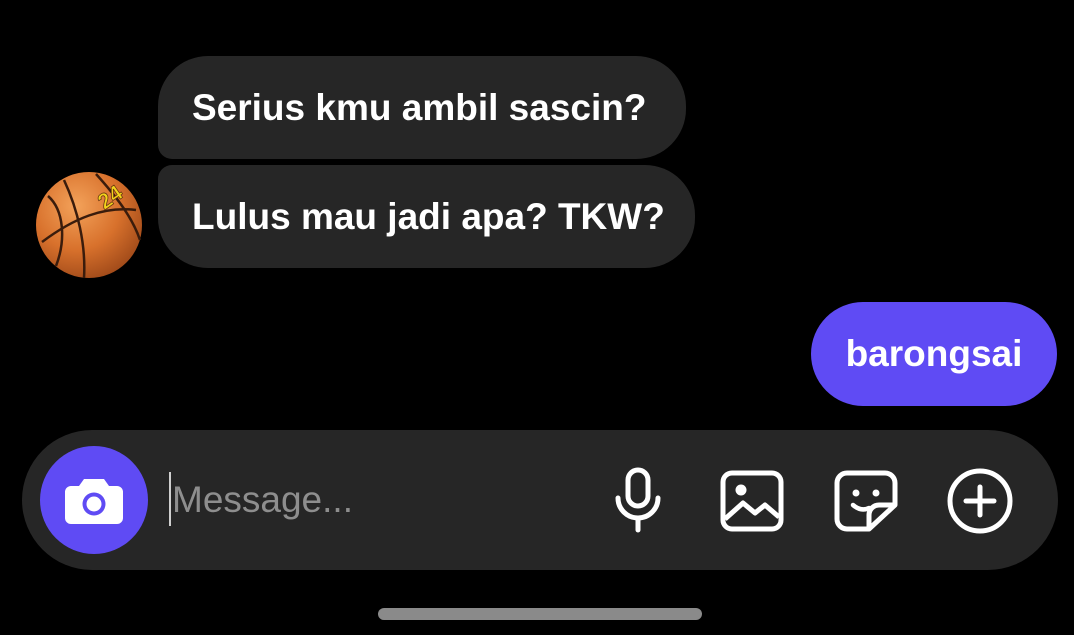 The image size is (1074, 635). I want to click on message-text: Lulus mau jadi apa? TKW?, so click(428, 216).